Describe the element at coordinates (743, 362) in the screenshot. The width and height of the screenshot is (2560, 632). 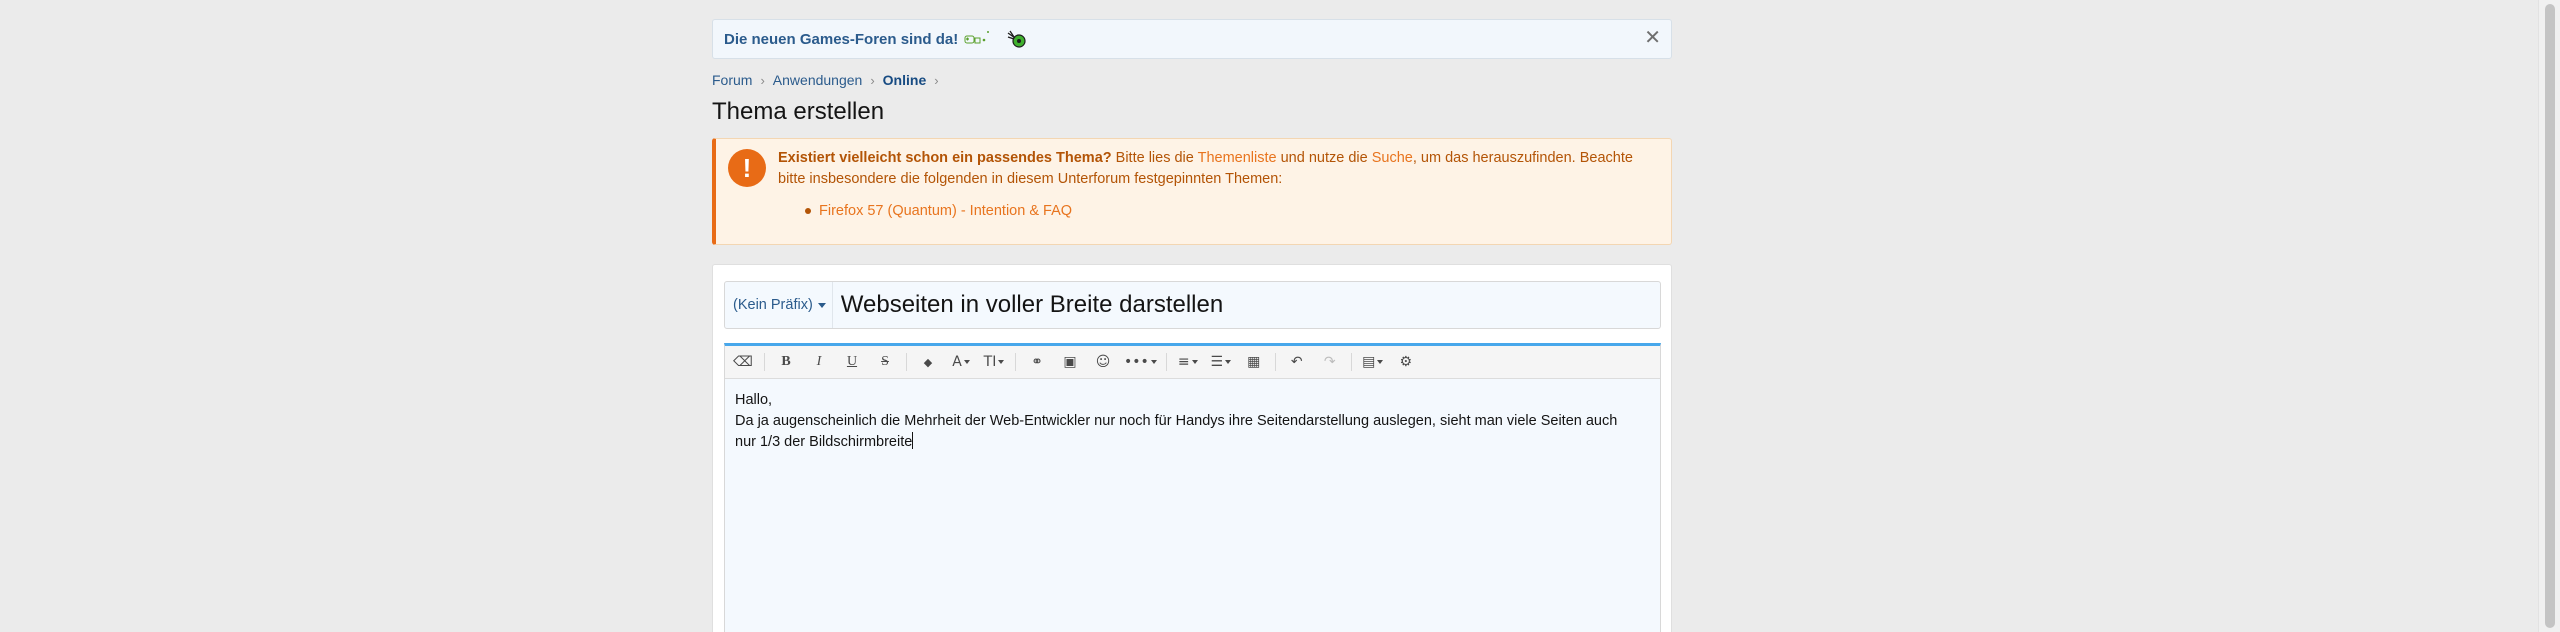
I see `remove-format-icon: ⌫` at that location.